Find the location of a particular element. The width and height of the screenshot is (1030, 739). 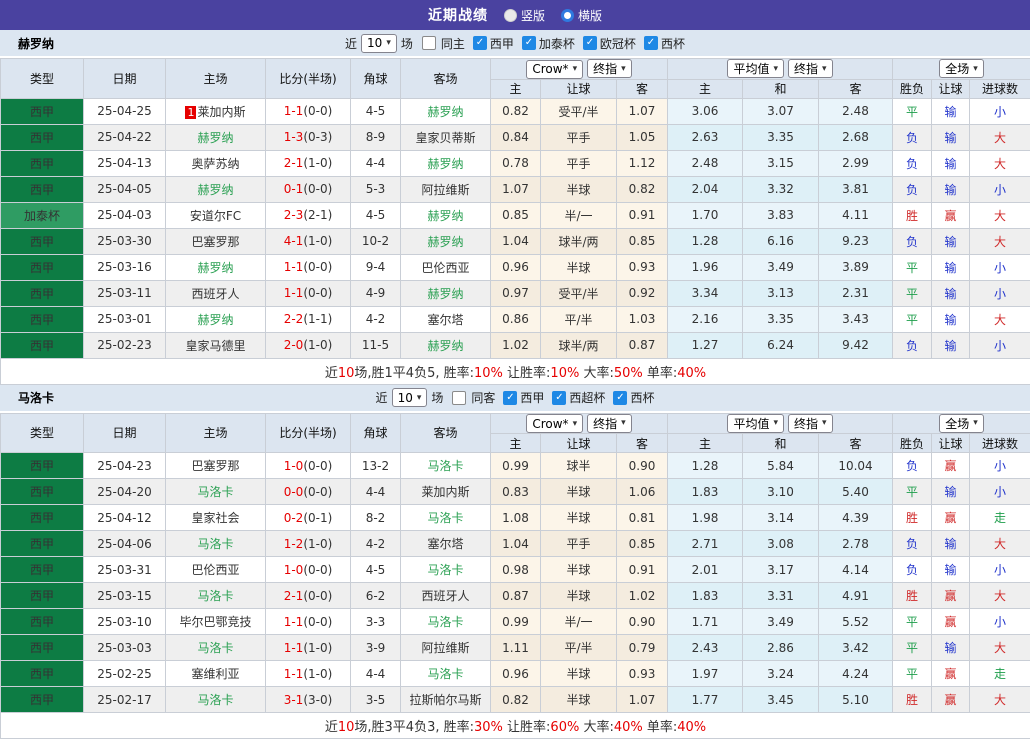

result-goals: 走 is located at coordinates (1000, 674).